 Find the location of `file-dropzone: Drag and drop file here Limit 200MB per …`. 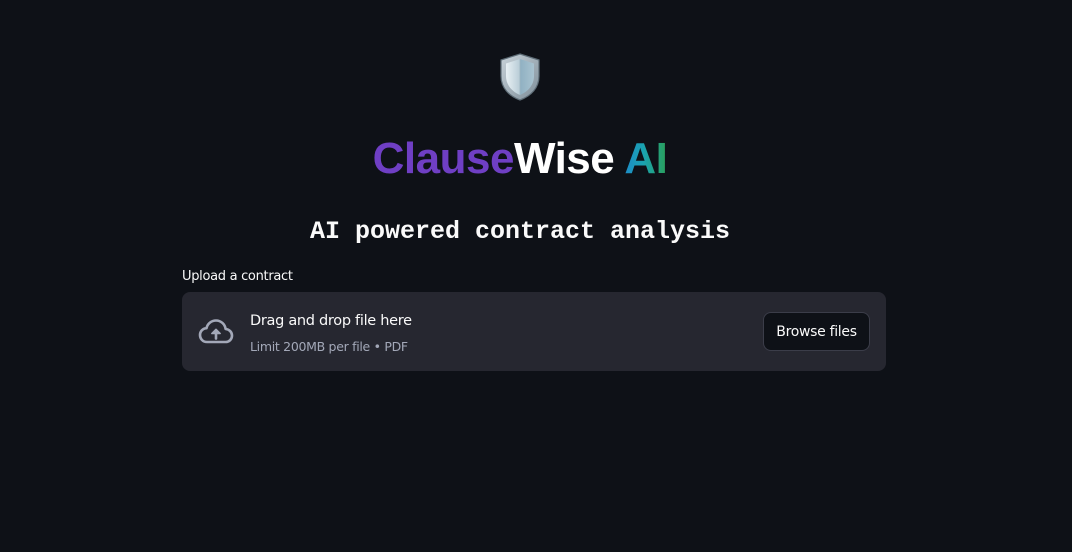

file-dropzone: Drag and drop file here Limit 200MB per … is located at coordinates (534, 331).